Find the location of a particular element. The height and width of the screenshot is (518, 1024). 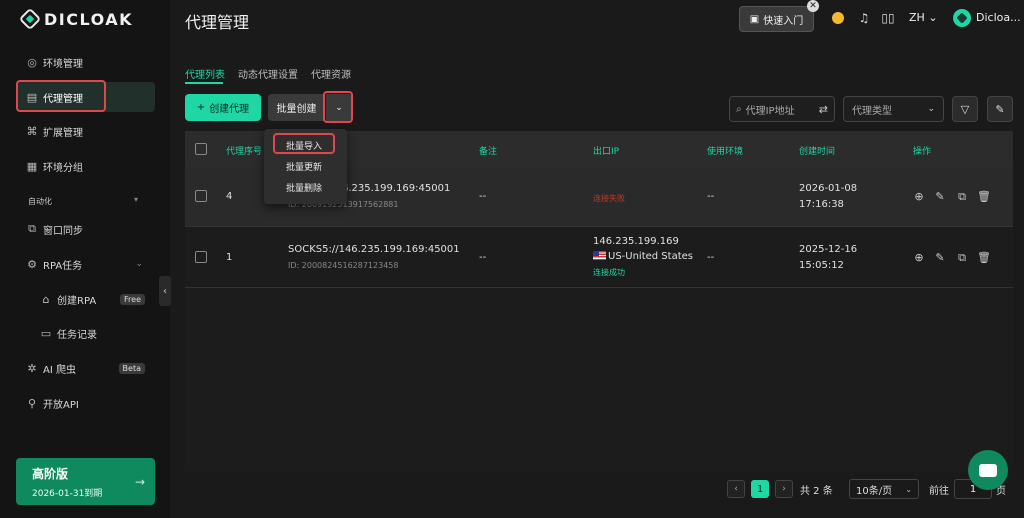

sidebar-item-label: 环境管理 is located at coordinates (63, 64).